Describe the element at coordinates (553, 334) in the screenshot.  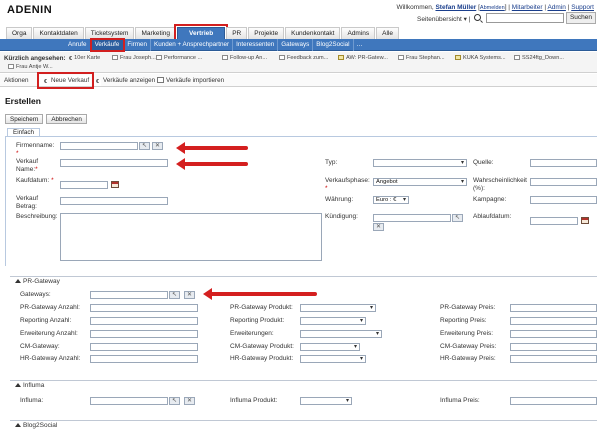
I see `erweiterung-preis-input` at that location.